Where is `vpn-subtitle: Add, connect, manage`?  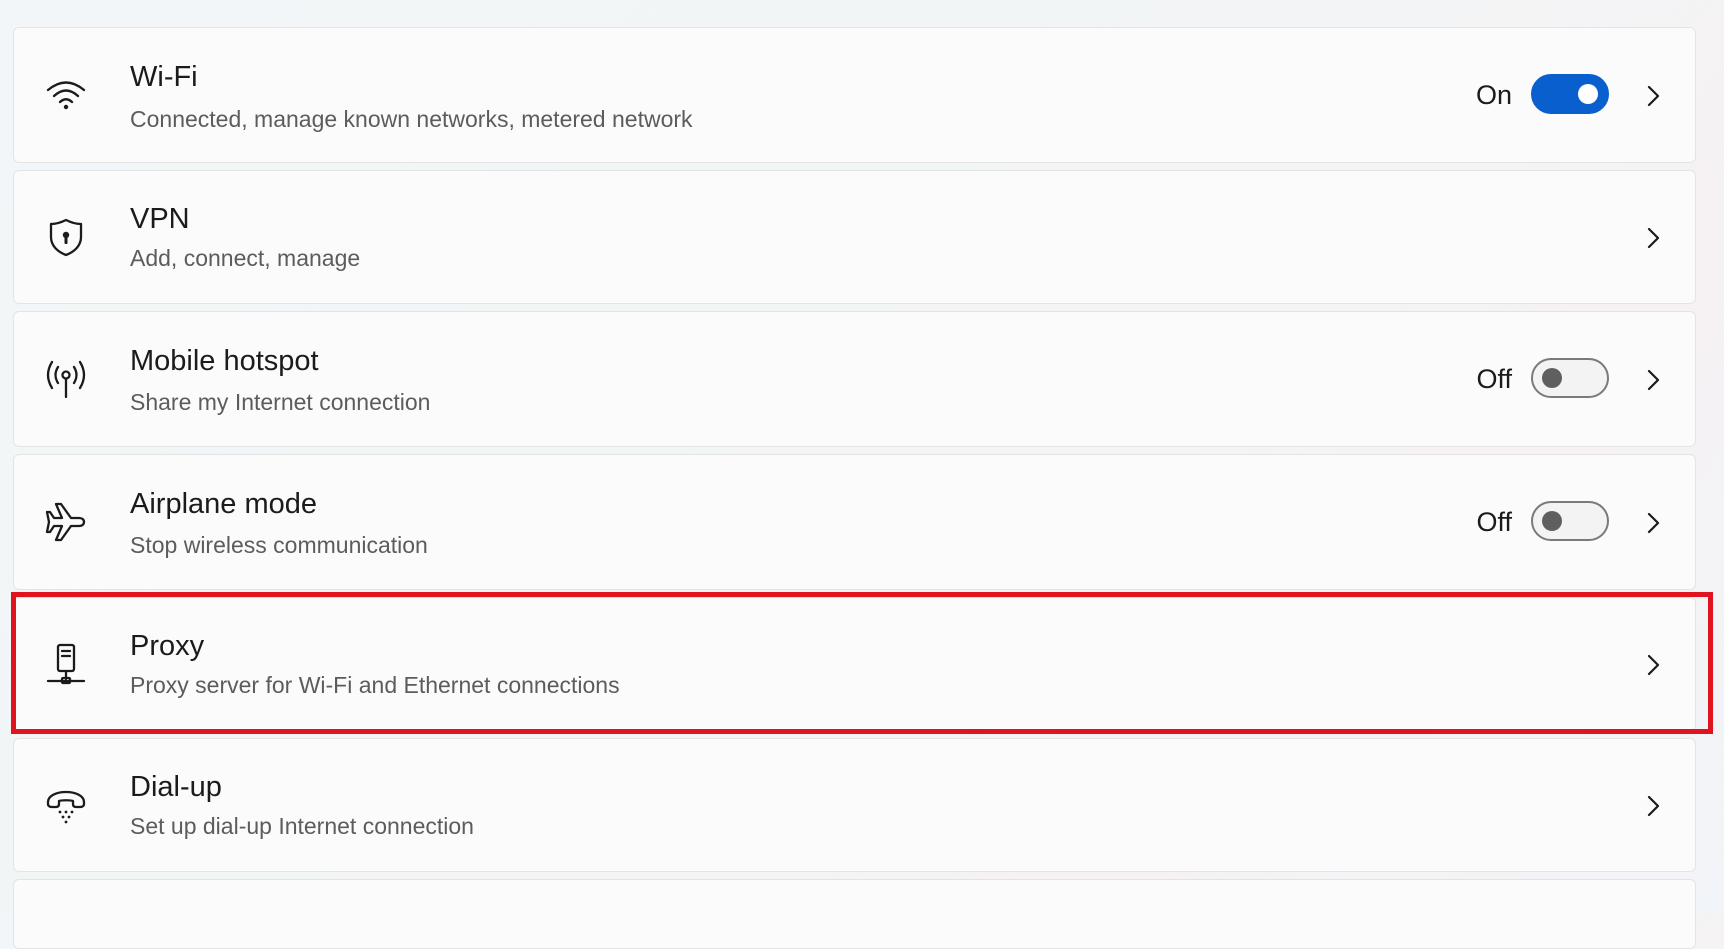
vpn-subtitle: Add, connect, manage is located at coordinates (245, 258).